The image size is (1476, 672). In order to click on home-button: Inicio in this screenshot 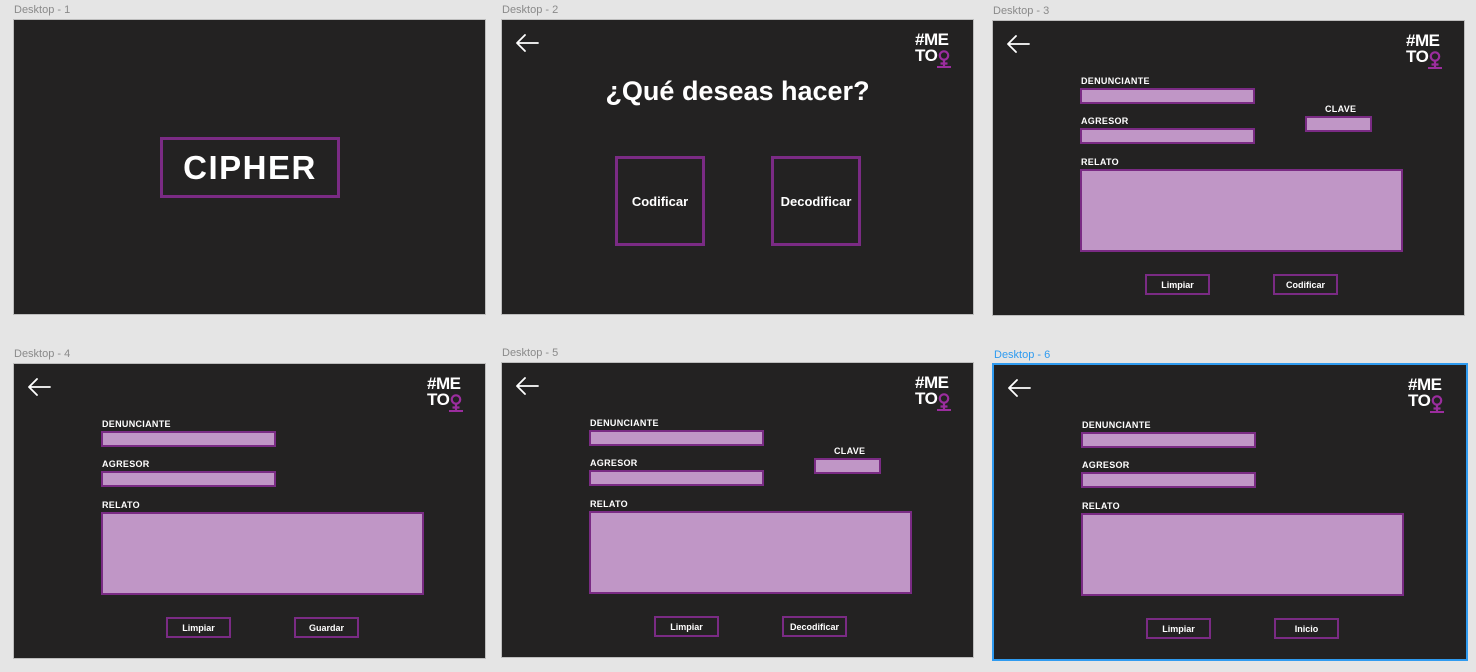, I will do `click(1306, 628)`.